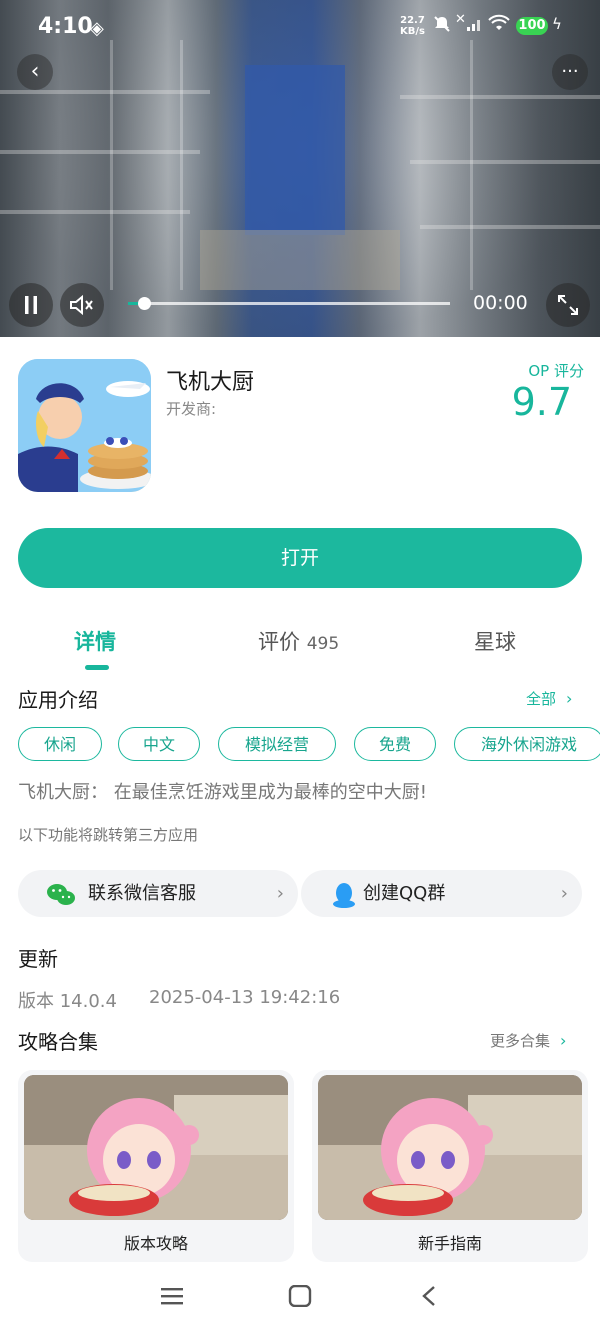 The image size is (600, 1333). I want to click on third-party-note: 以下功能将跳转第三方应用, so click(108, 835).